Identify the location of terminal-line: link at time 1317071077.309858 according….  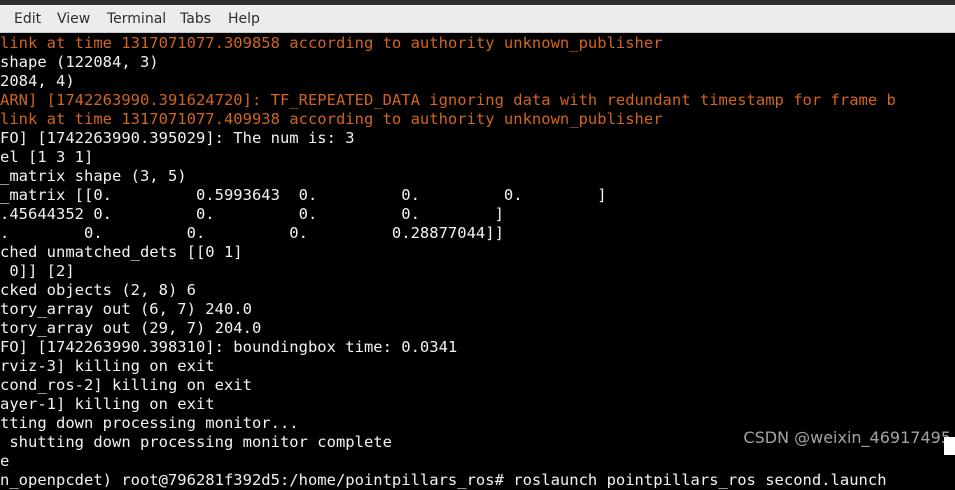
(331, 43).